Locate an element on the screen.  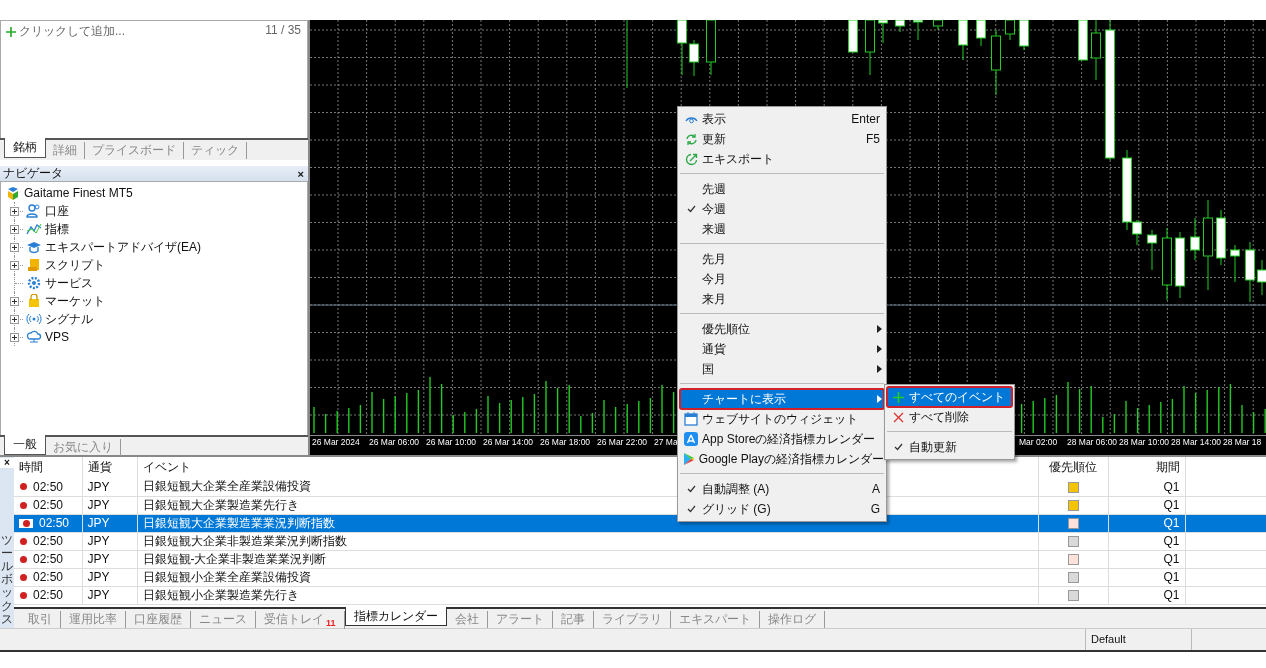
menu-item: 自動調整 (A) A is located at coordinates (782, 489).